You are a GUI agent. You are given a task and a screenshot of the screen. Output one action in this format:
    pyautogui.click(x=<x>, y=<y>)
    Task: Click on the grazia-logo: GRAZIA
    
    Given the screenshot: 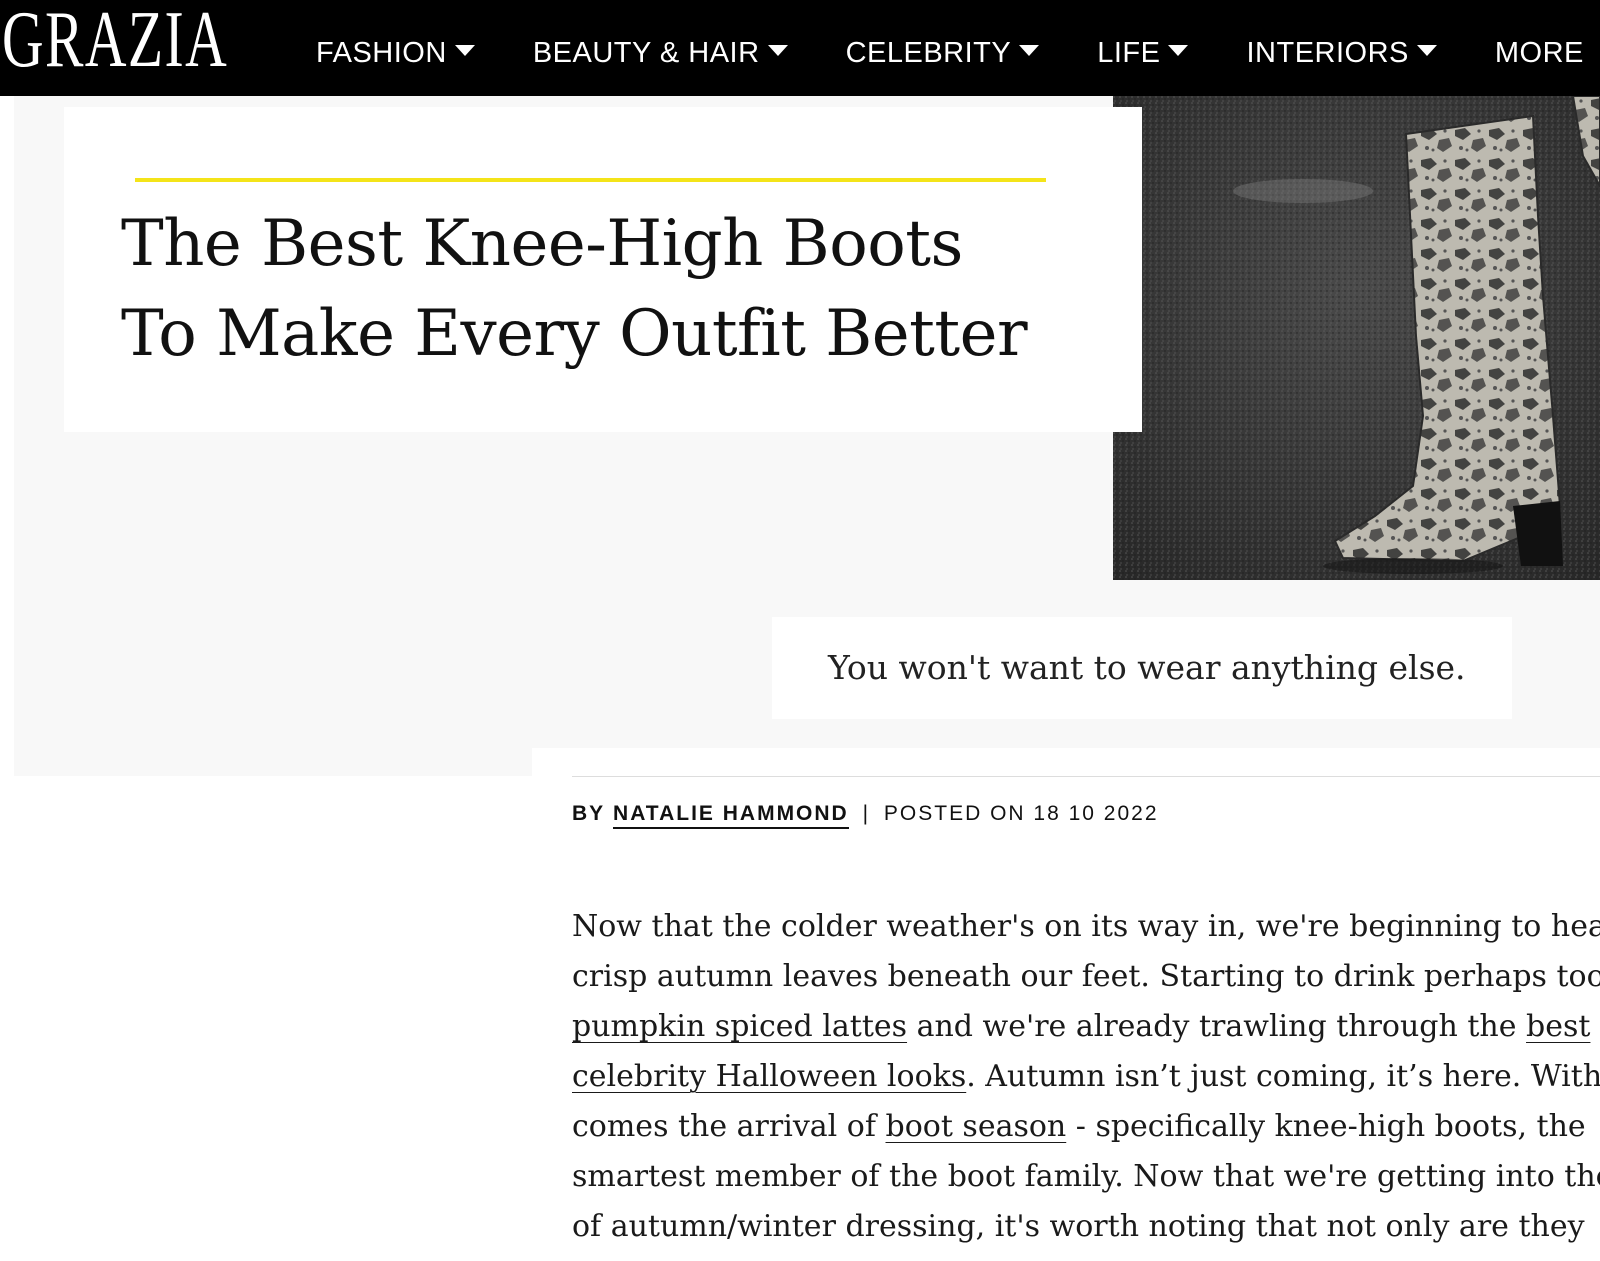 What is the action you would take?
    pyautogui.click(x=114, y=40)
    